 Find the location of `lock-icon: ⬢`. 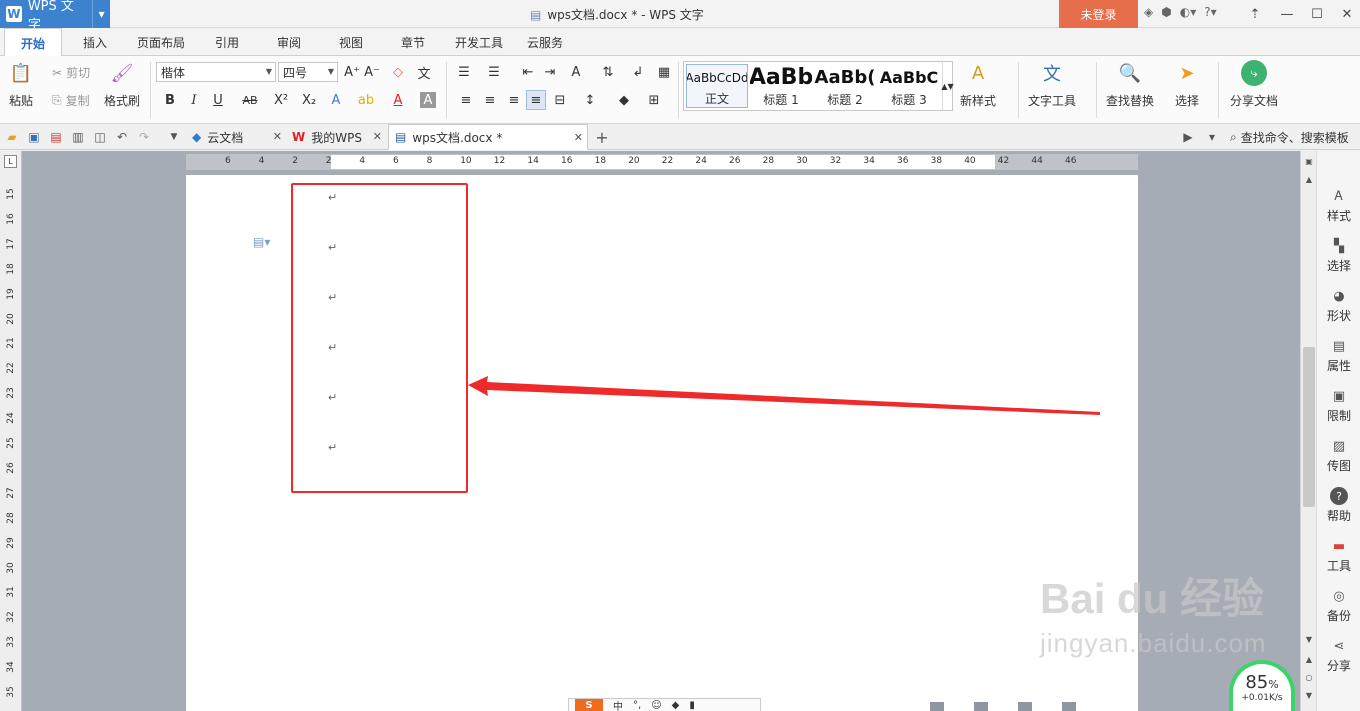

lock-icon: ⬢ is located at coordinates (1166, 12).